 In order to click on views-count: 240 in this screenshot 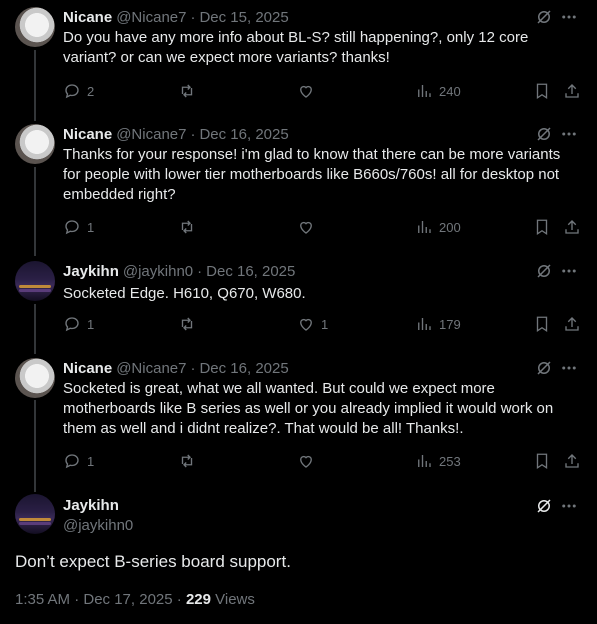, I will do `click(450, 91)`.